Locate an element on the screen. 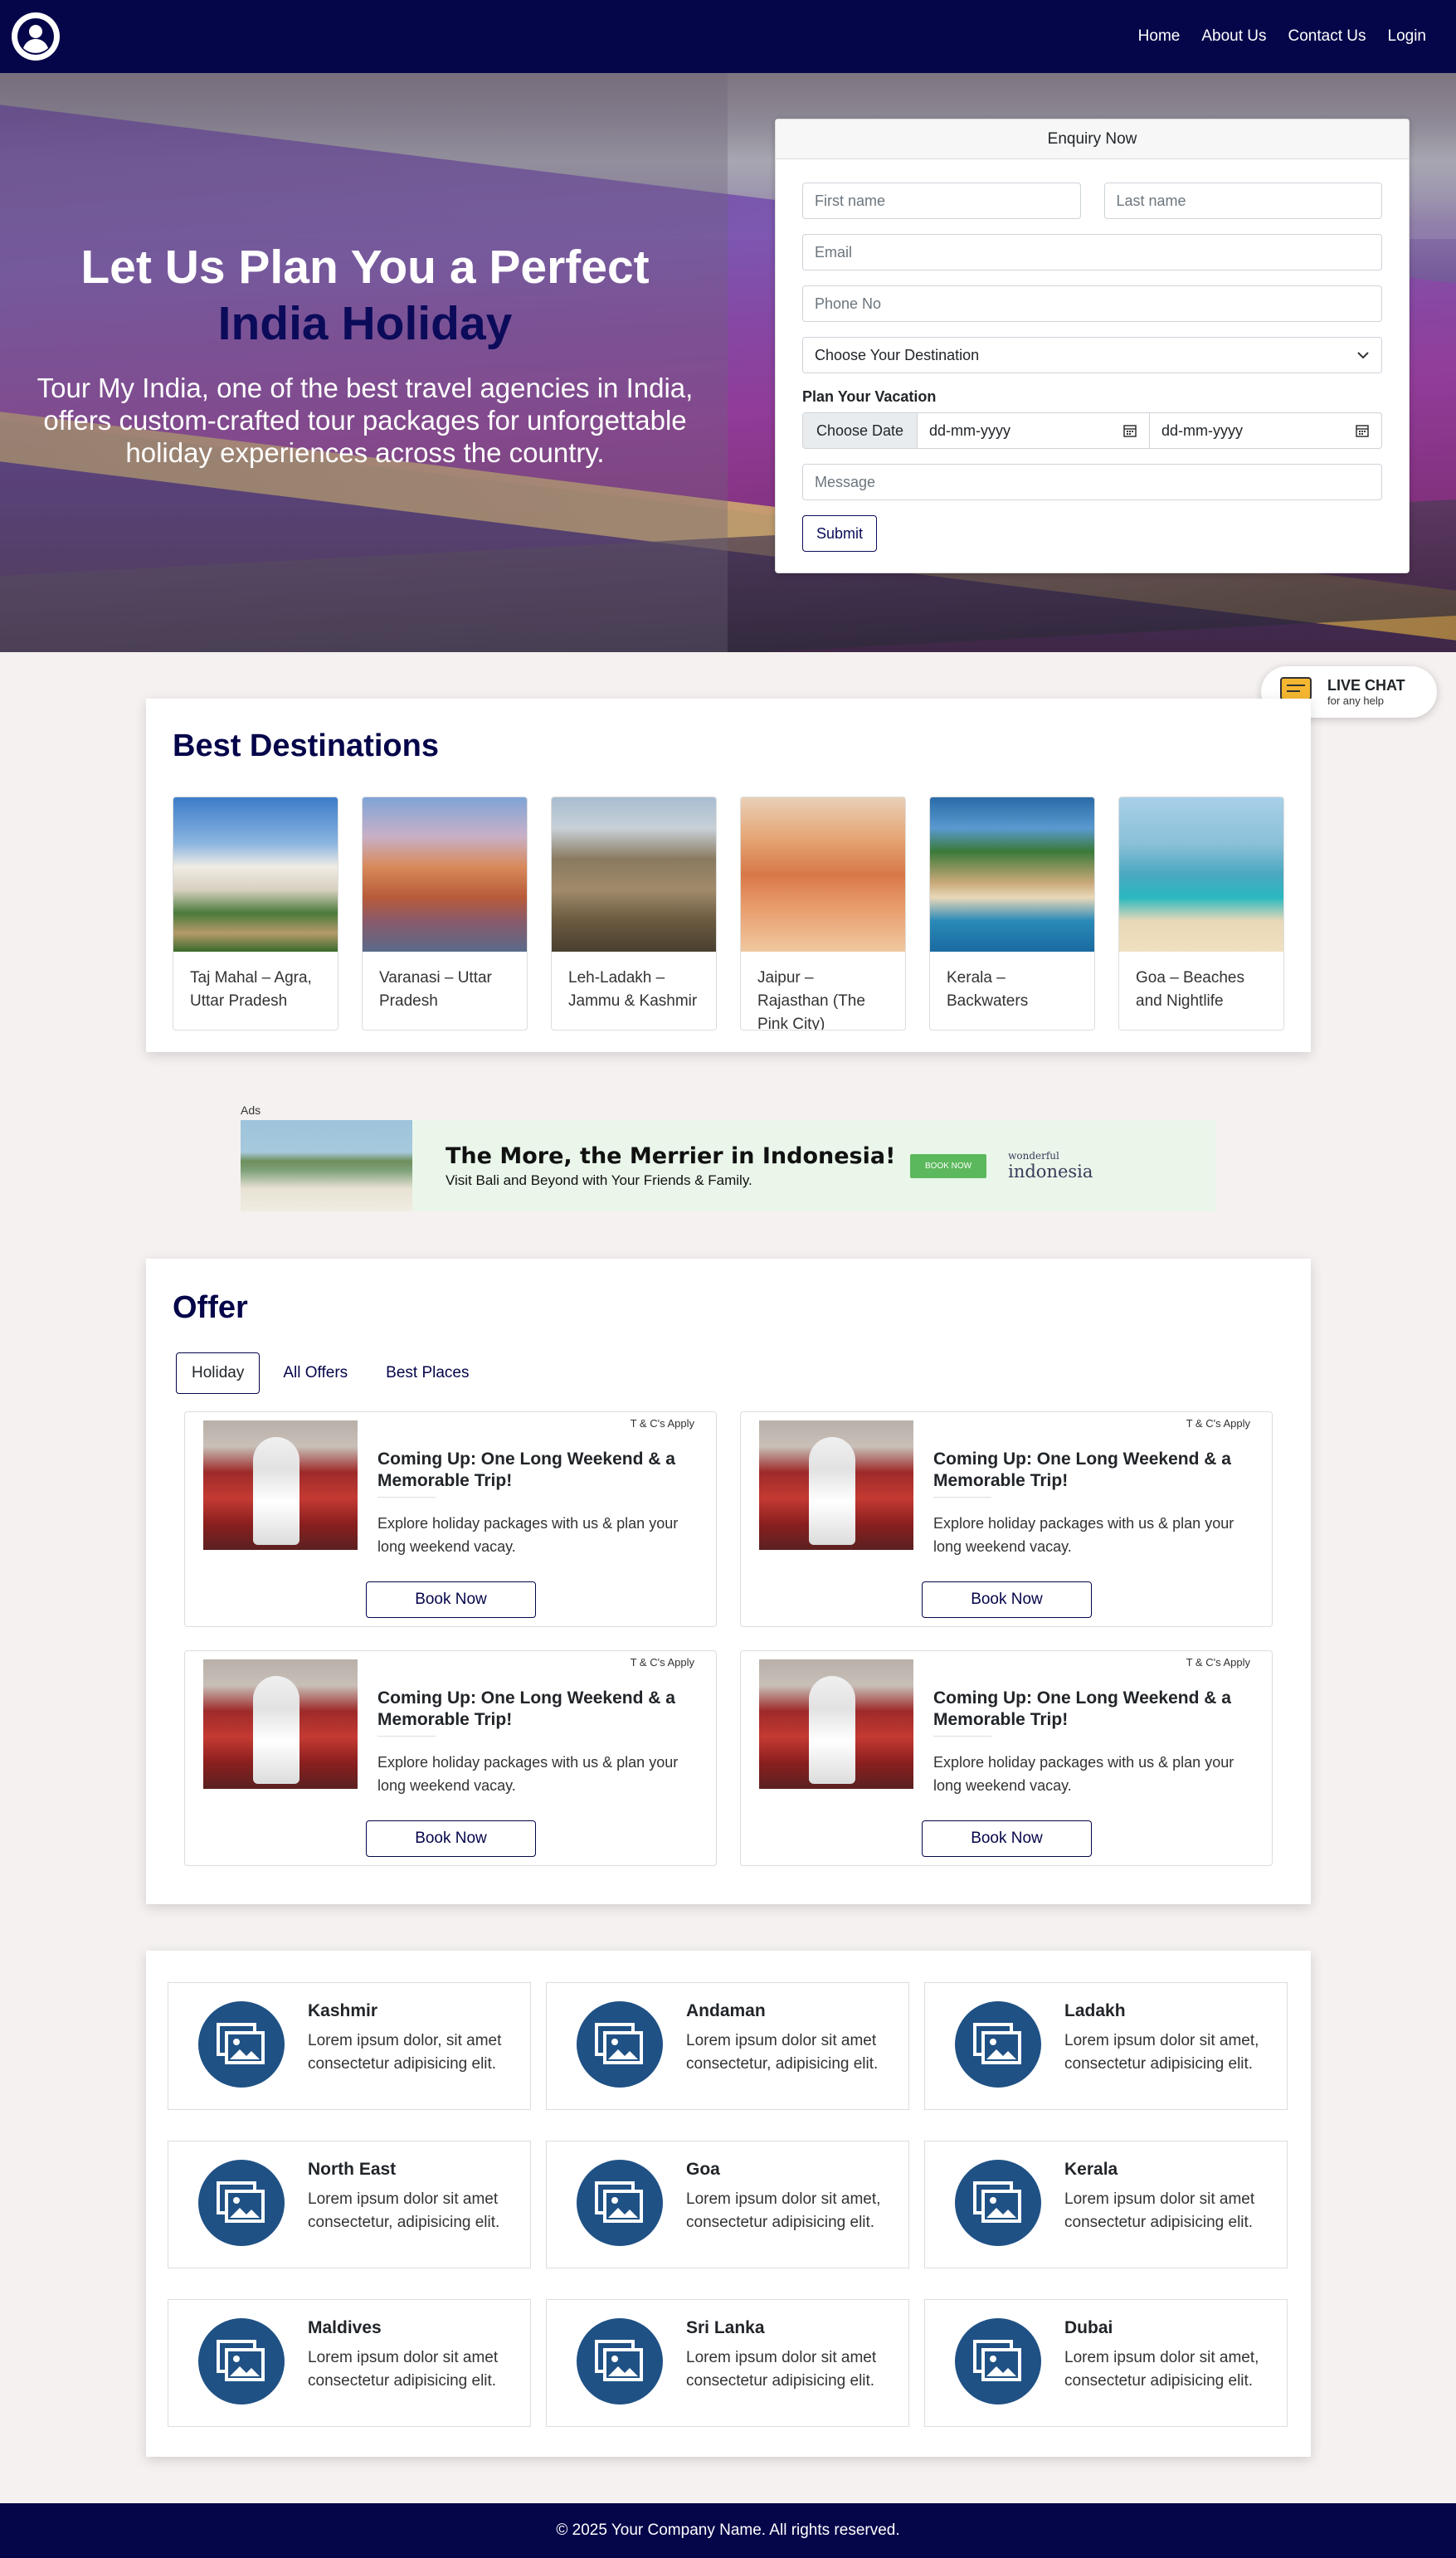 The image size is (1456, 2558). best-destinations-title: Best Destinations is located at coordinates (306, 745).